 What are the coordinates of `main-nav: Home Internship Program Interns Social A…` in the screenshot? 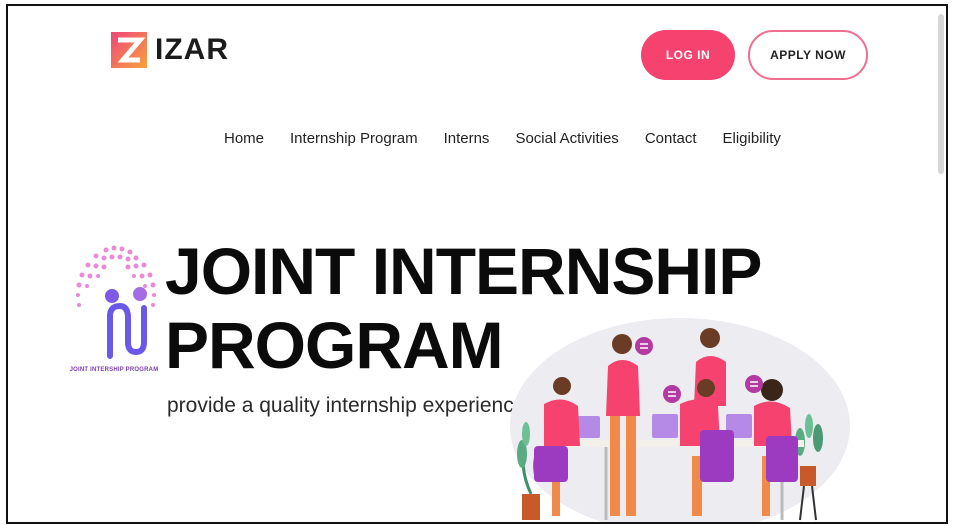 It's located at (502, 138).